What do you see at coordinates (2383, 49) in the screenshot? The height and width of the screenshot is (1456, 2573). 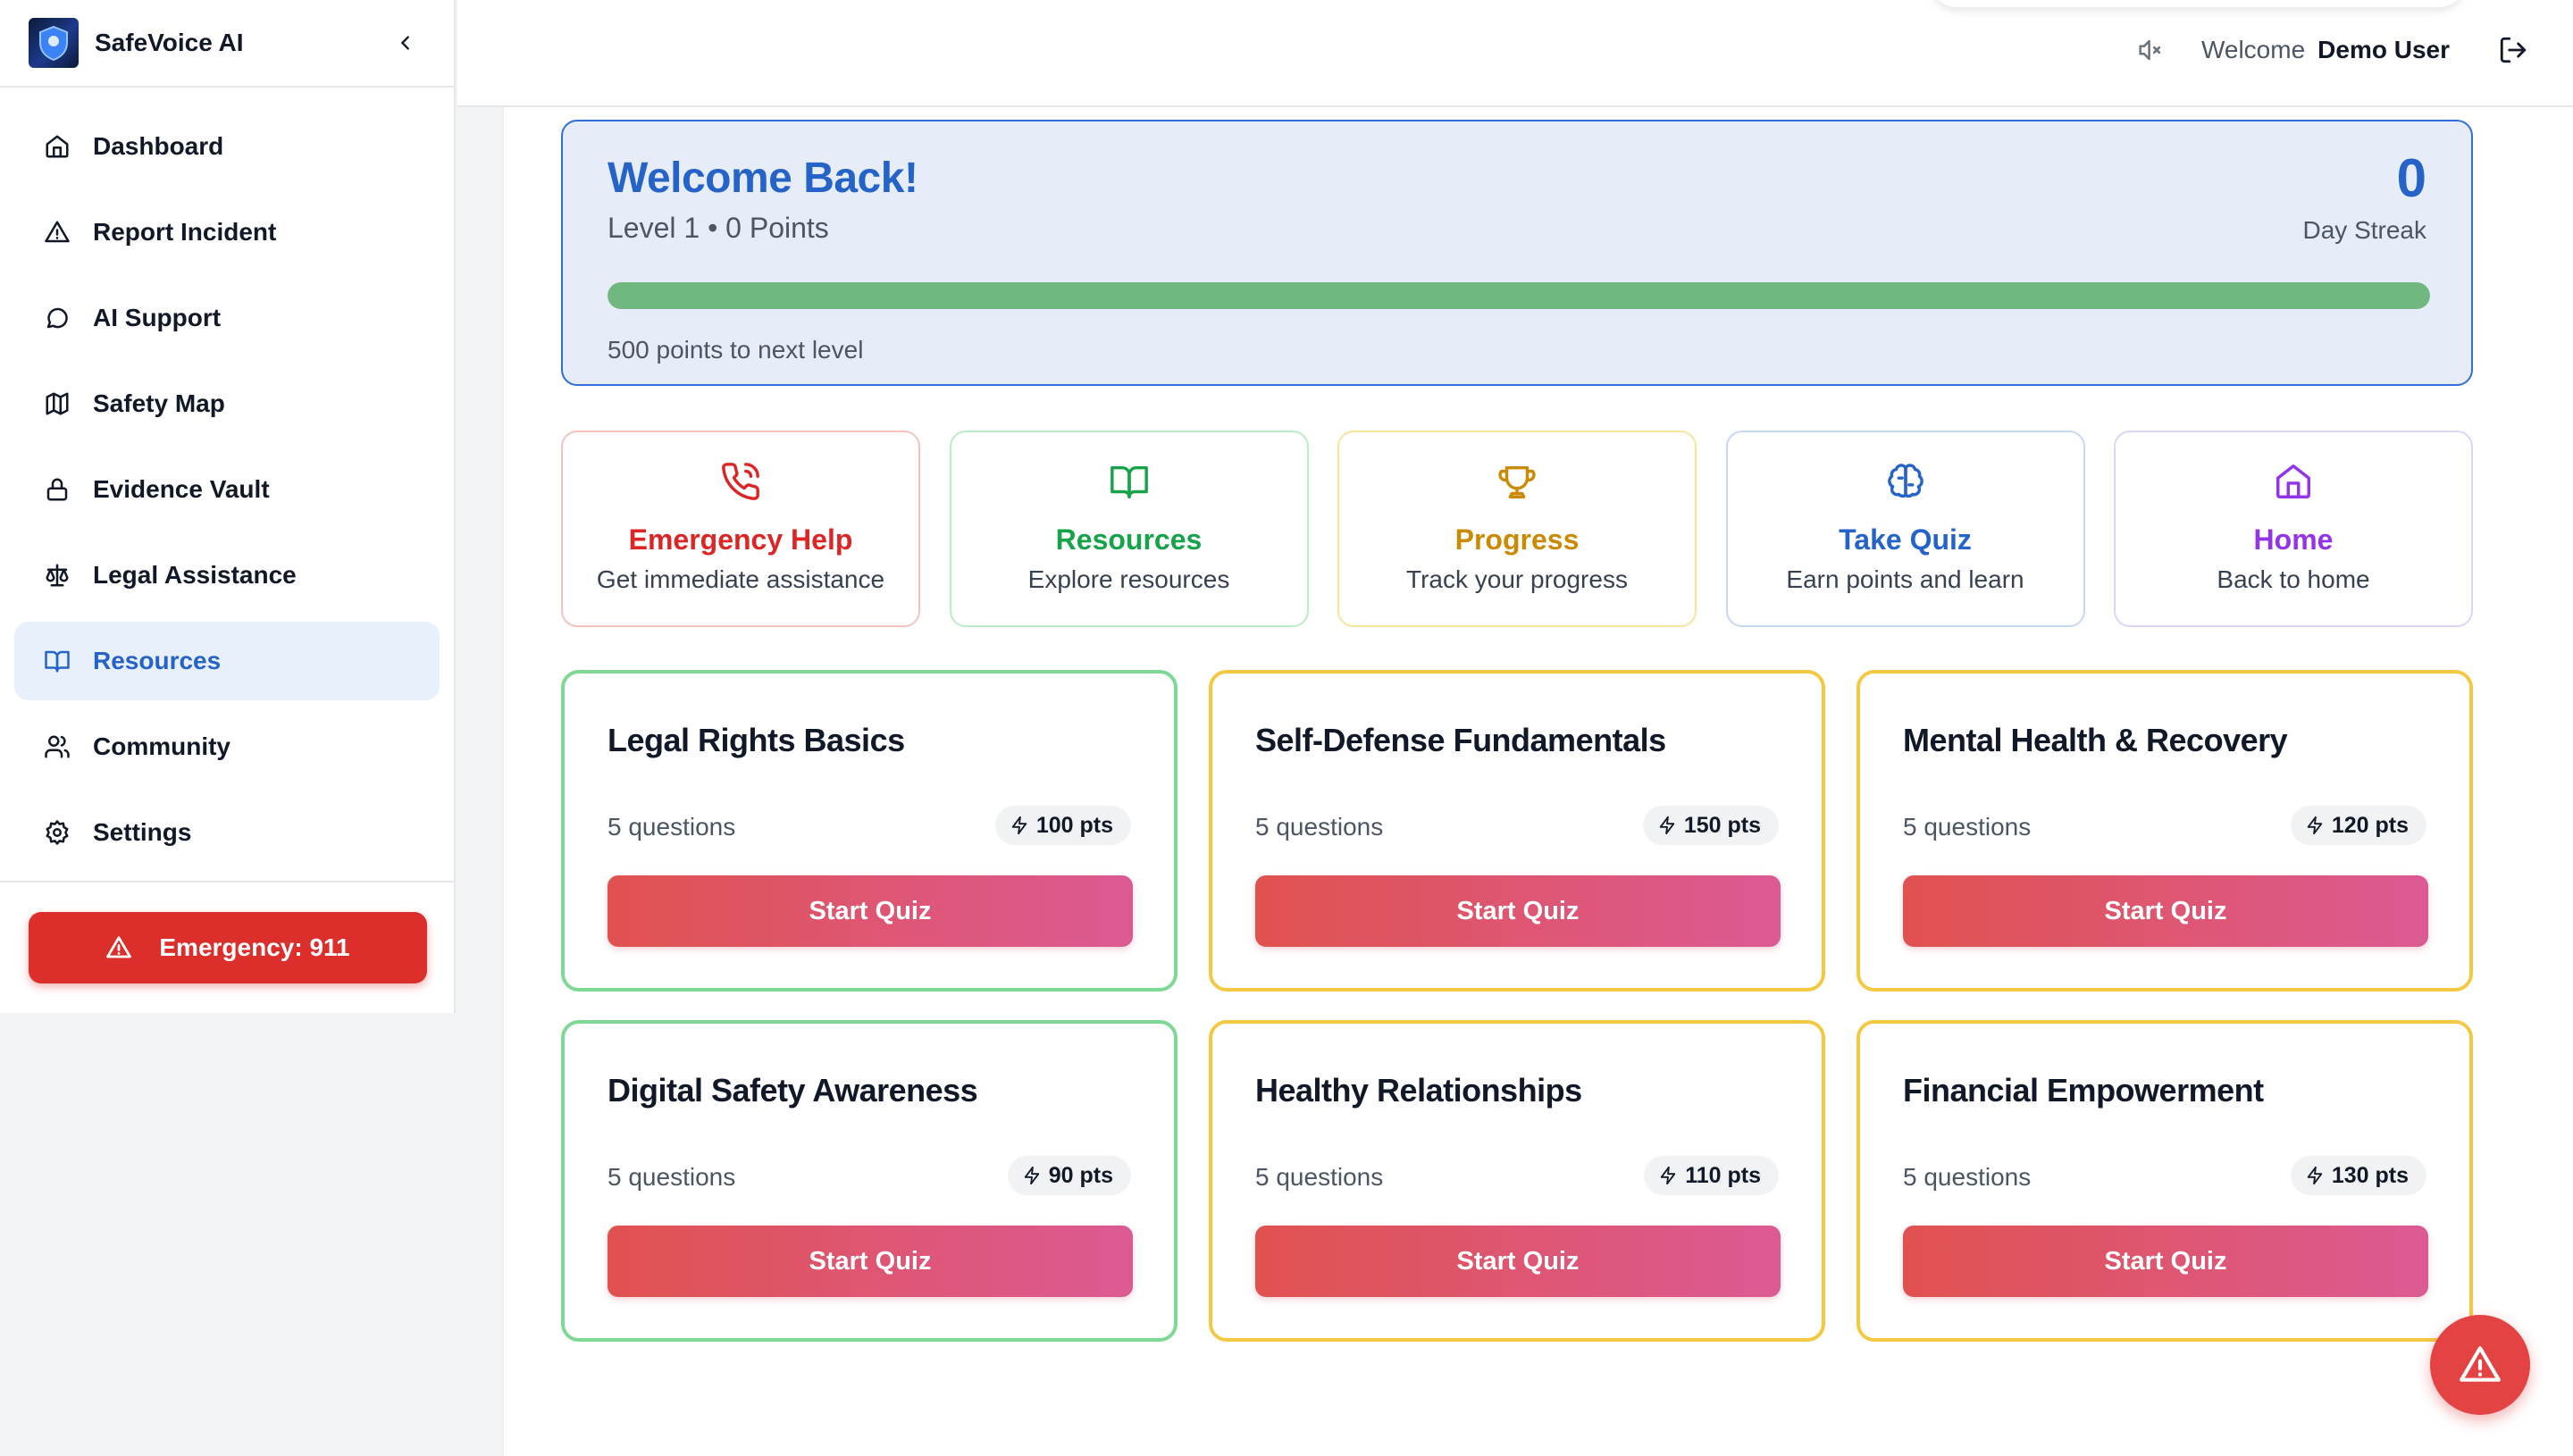 I see `user-name: Demo User` at bounding box center [2383, 49].